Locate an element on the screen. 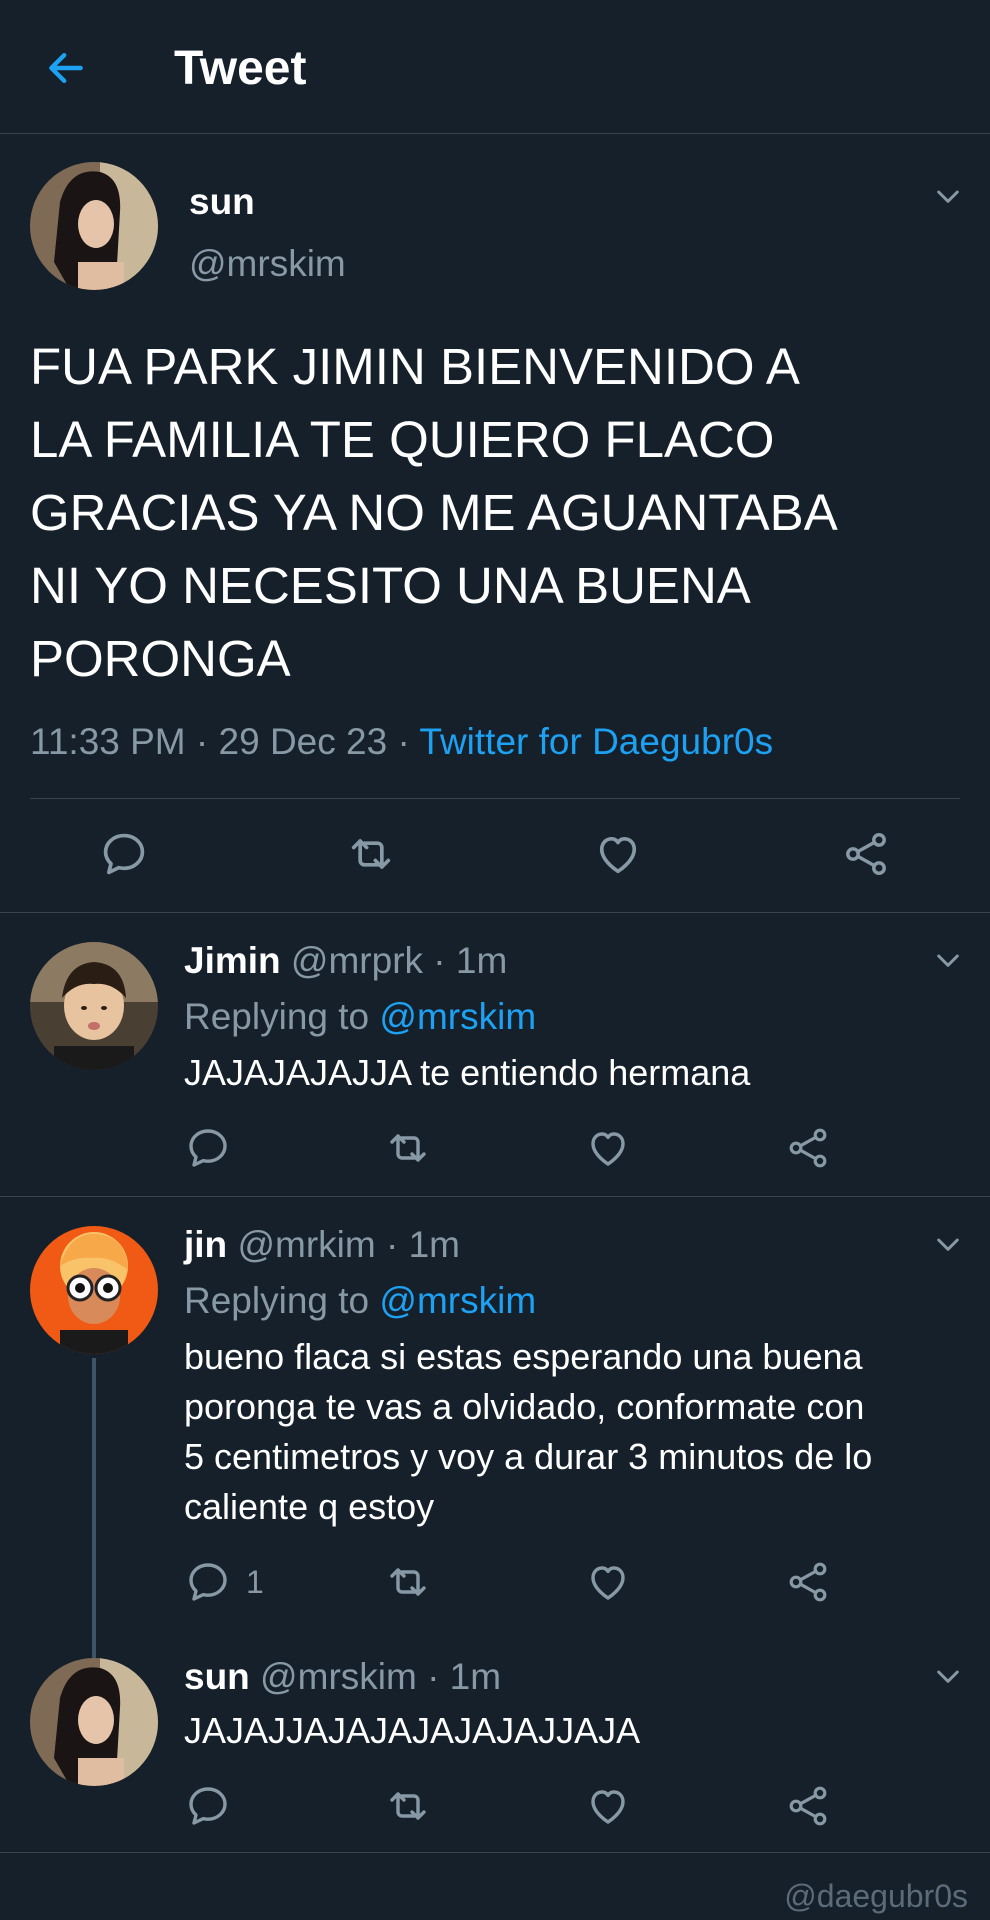  reply-author-name: Jimin is located at coordinates (232, 960).